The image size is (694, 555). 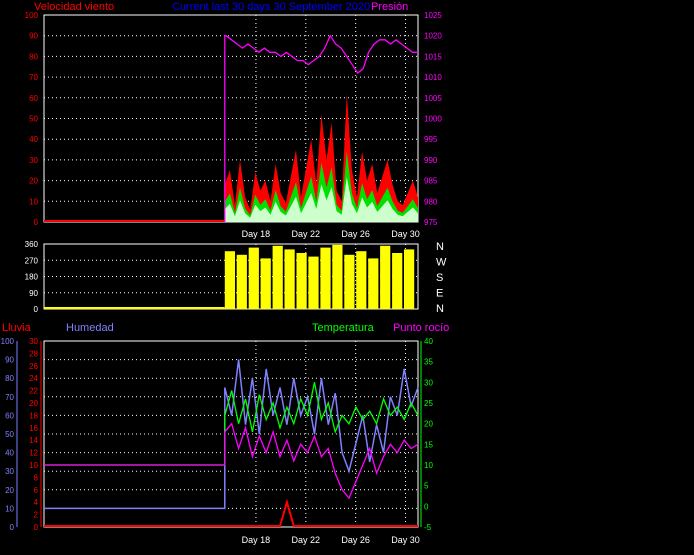 I want to click on wind-y-tick: 60, so click(x=33, y=98).